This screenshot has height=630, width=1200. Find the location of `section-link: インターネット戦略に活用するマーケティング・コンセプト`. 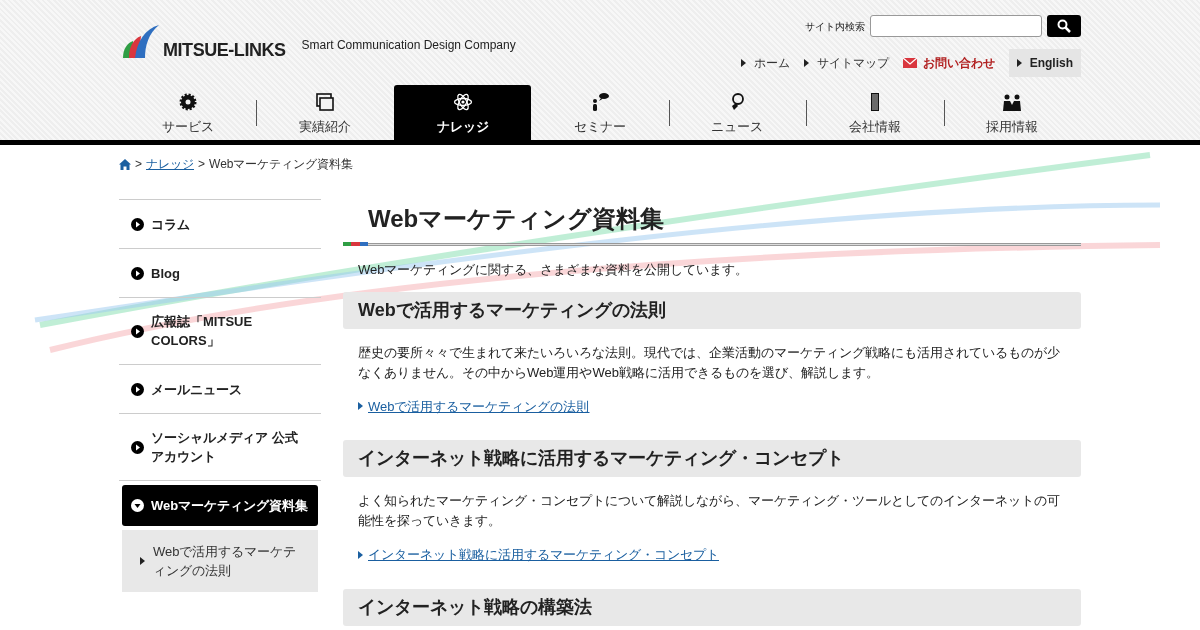

section-link: インターネット戦略に活用するマーケティング・コンセプト is located at coordinates (543, 555).